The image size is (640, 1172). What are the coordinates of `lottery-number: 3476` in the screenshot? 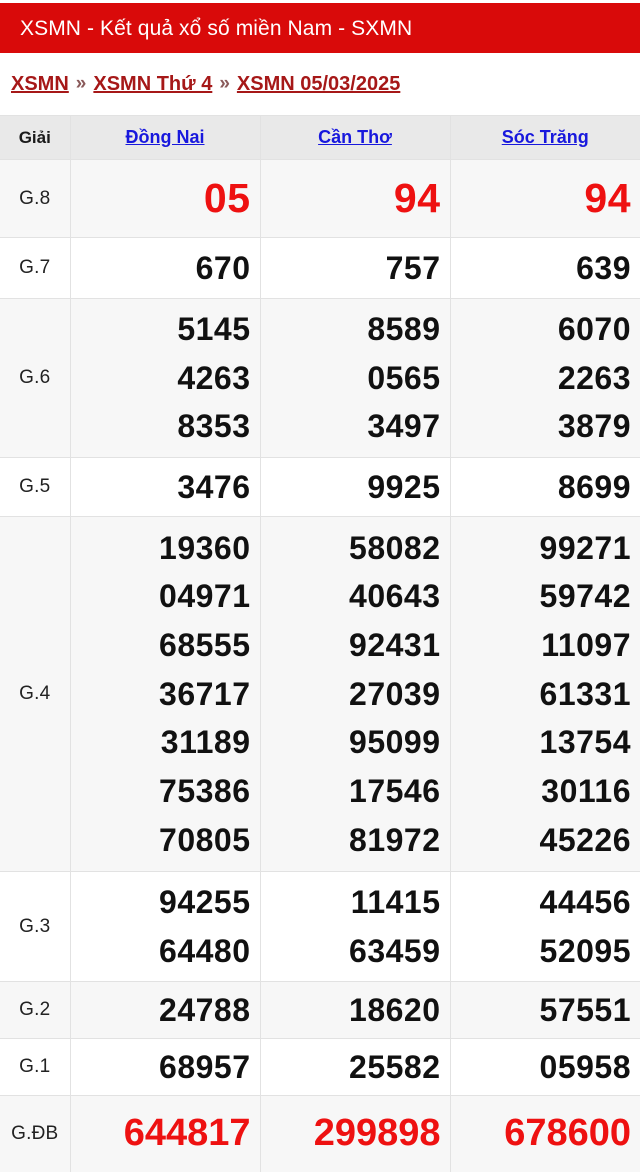 It's located at (214, 486).